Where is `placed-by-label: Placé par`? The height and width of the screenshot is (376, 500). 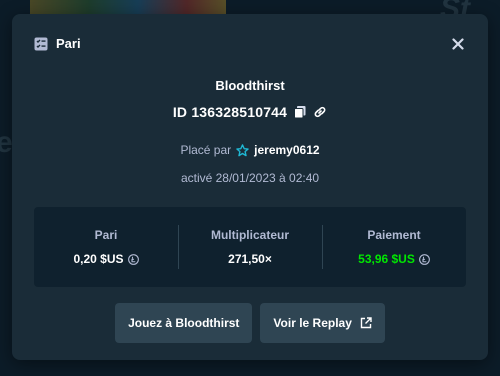 placed-by-label: Placé par is located at coordinates (206, 150).